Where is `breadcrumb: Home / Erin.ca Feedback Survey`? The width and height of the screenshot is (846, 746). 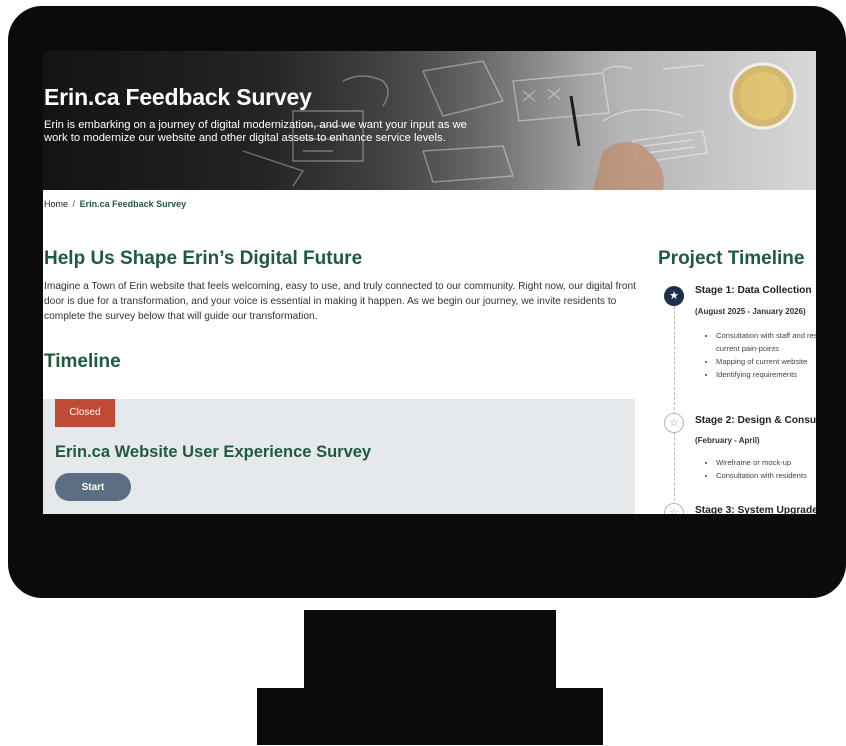 breadcrumb: Home / Erin.ca Feedback Survey is located at coordinates (115, 204).